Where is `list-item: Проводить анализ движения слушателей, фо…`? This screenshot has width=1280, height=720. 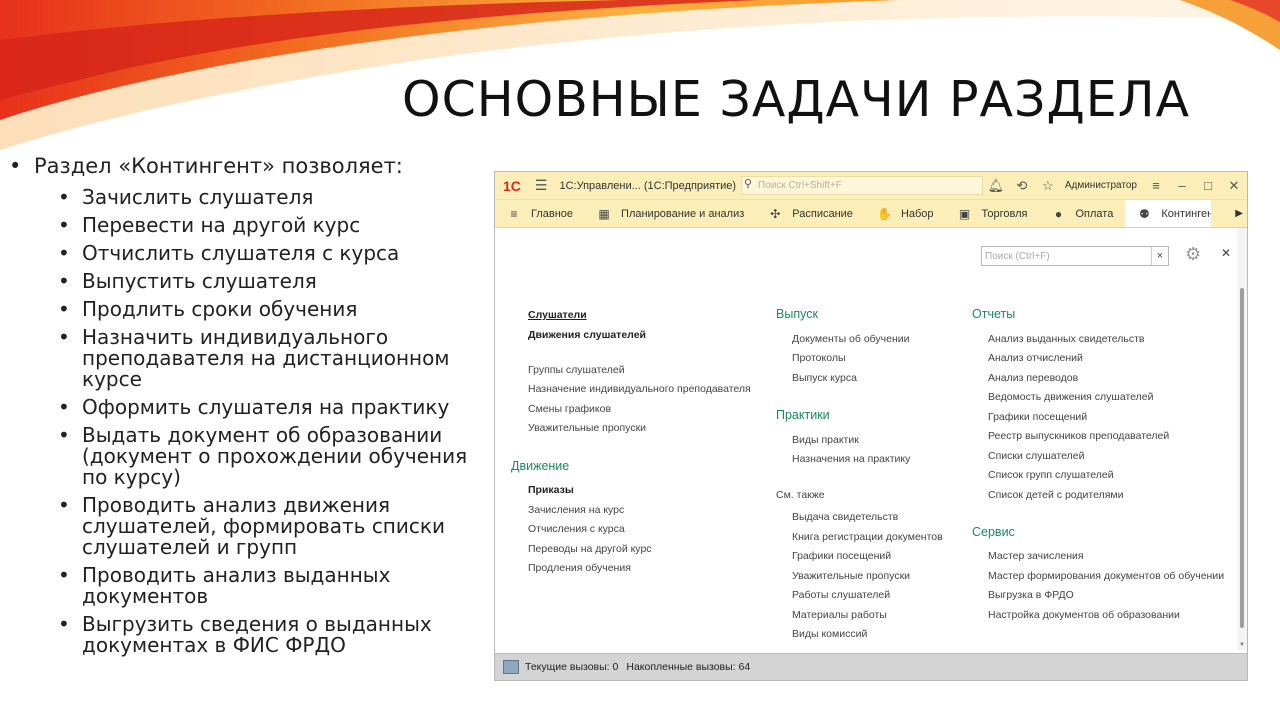 list-item: Проводить анализ движения слушателей, фо… is located at coordinates (245, 526).